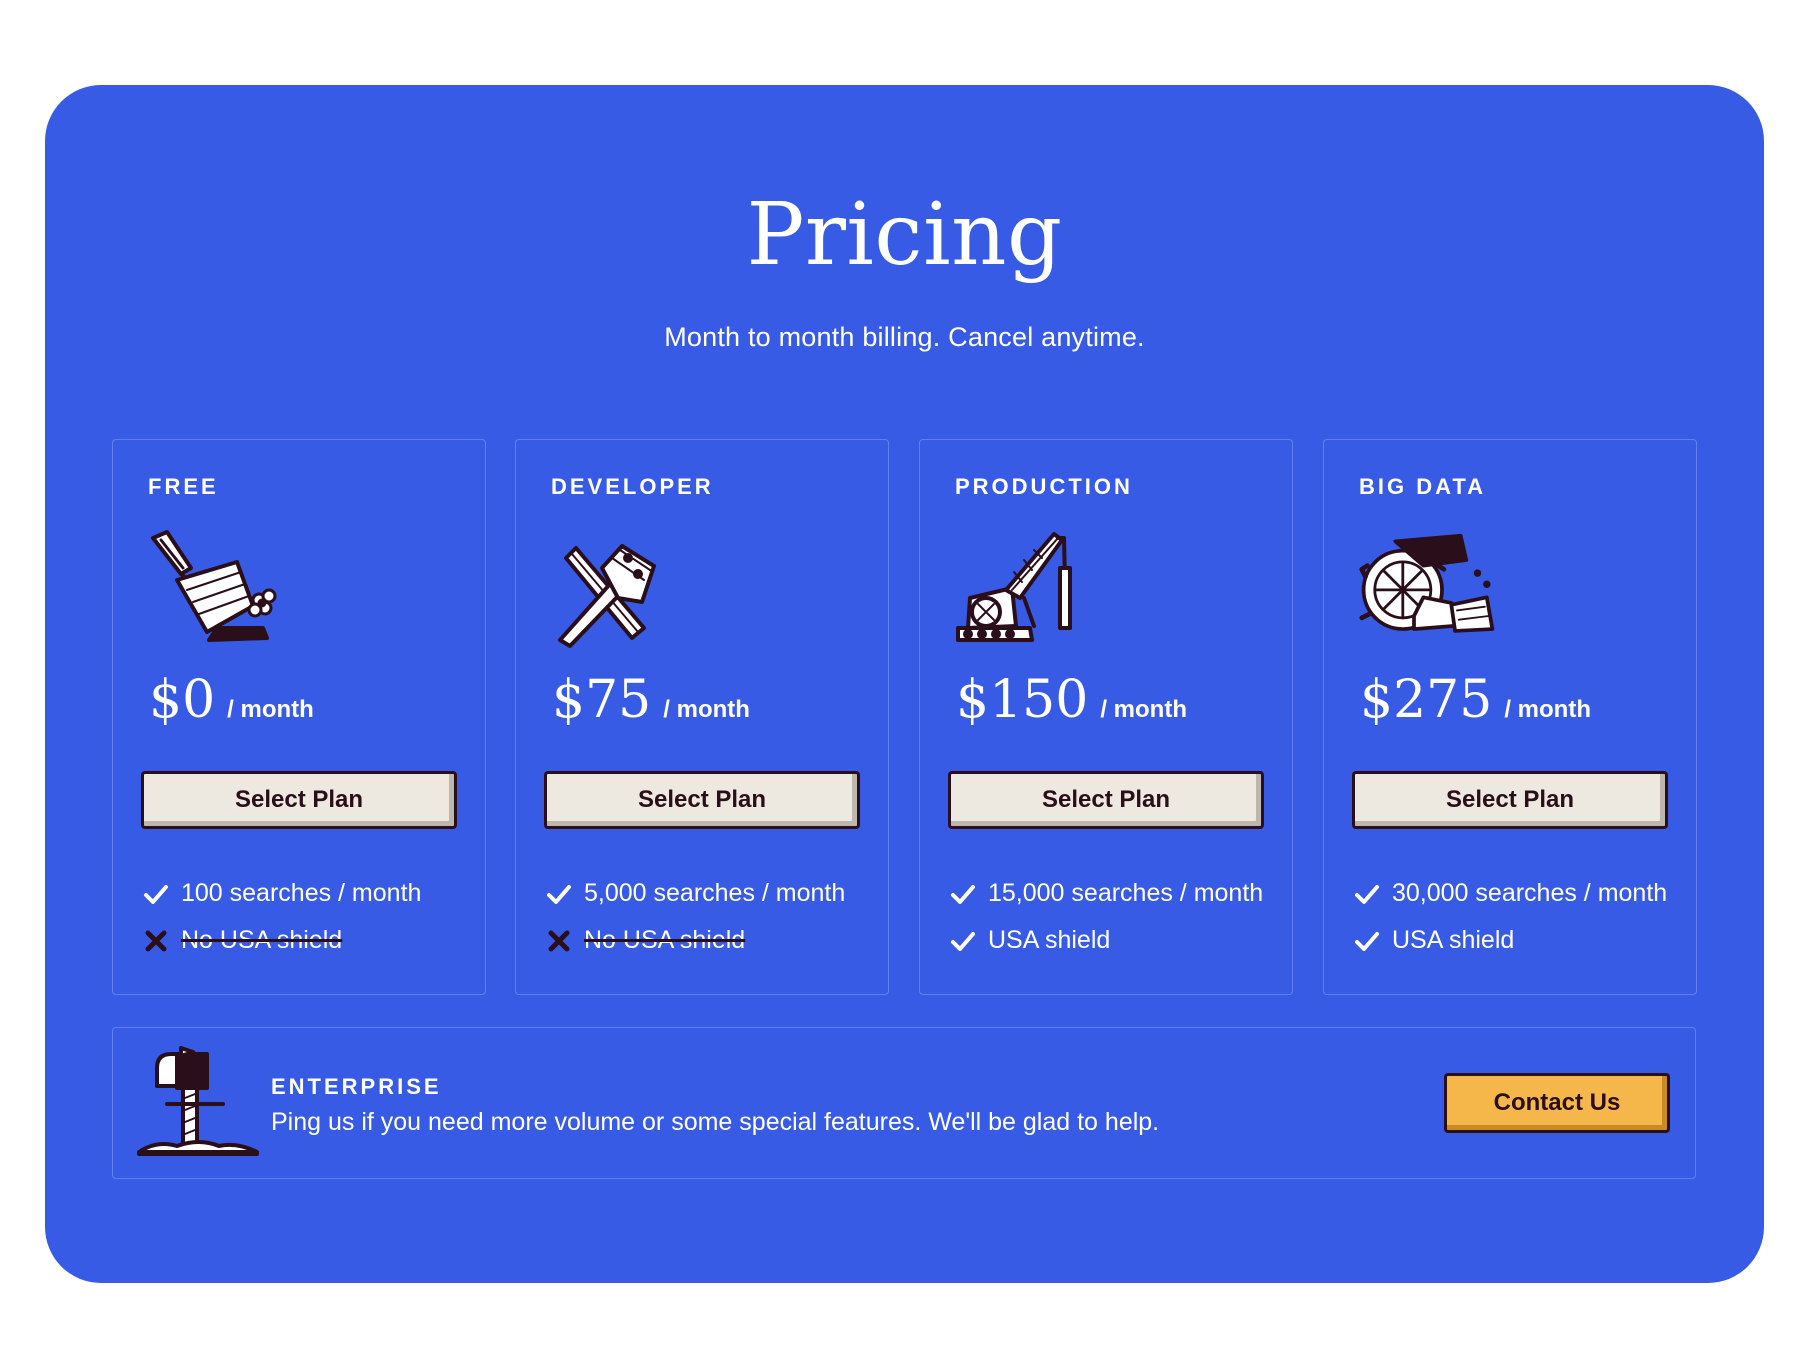 The height and width of the screenshot is (1350, 1800). Describe the element at coordinates (904, 337) in the screenshot. I see `page-subtitle: Month to month billing. Cancel anytime.` at that location.